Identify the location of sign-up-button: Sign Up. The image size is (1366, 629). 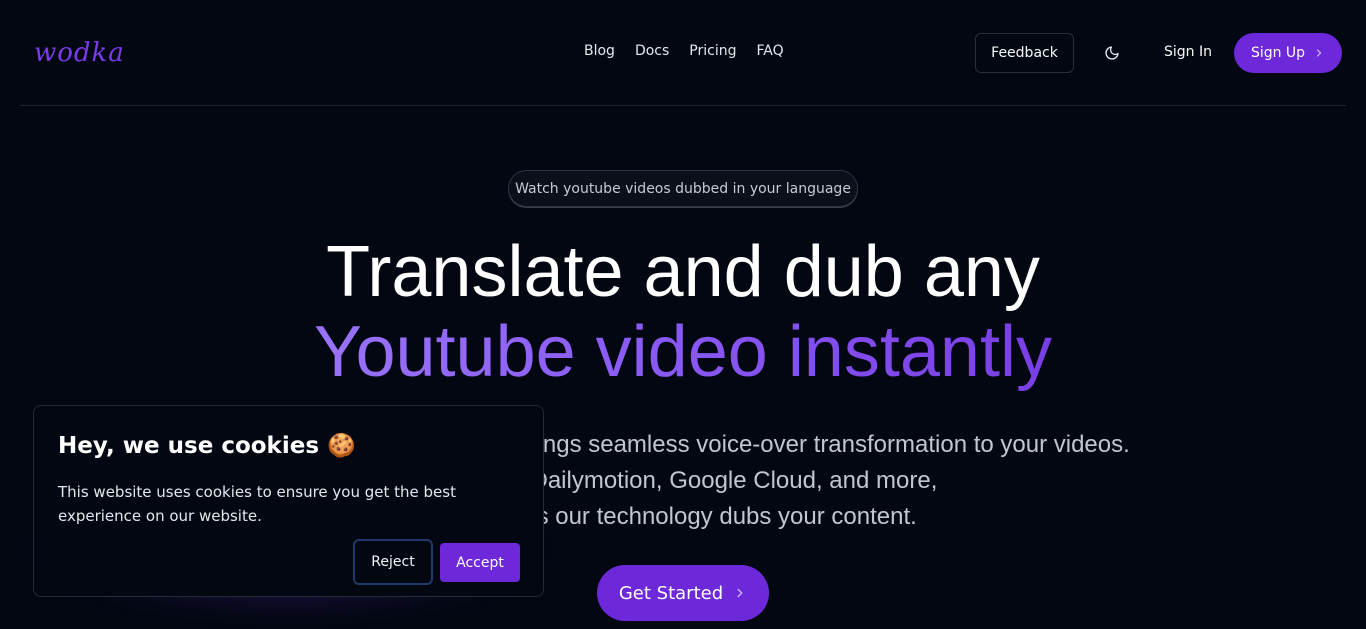
(1288, 53).